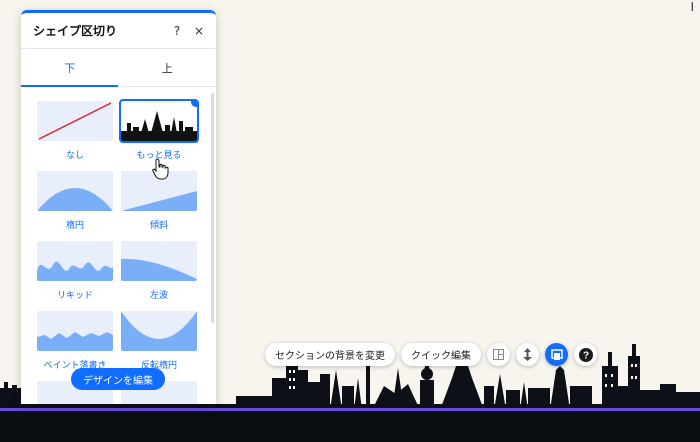 The height and width of the screenshot is (442, 700). What do you see at coordinates (350, 409) in the screenshot?
I see `section-divider-line` at bounding box center [350, 409].